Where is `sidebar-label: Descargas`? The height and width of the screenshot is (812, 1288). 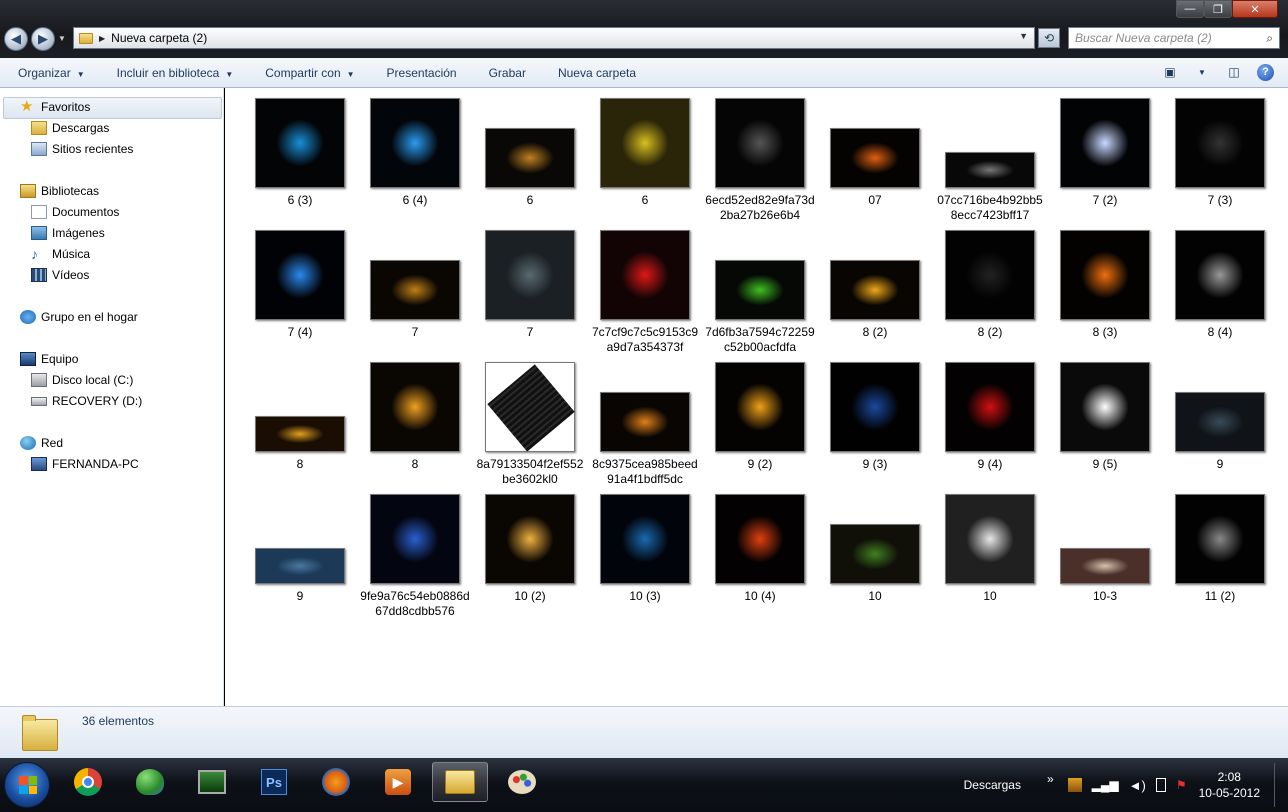 sidebar-label: Descargas is located at coordinates (81, 128).